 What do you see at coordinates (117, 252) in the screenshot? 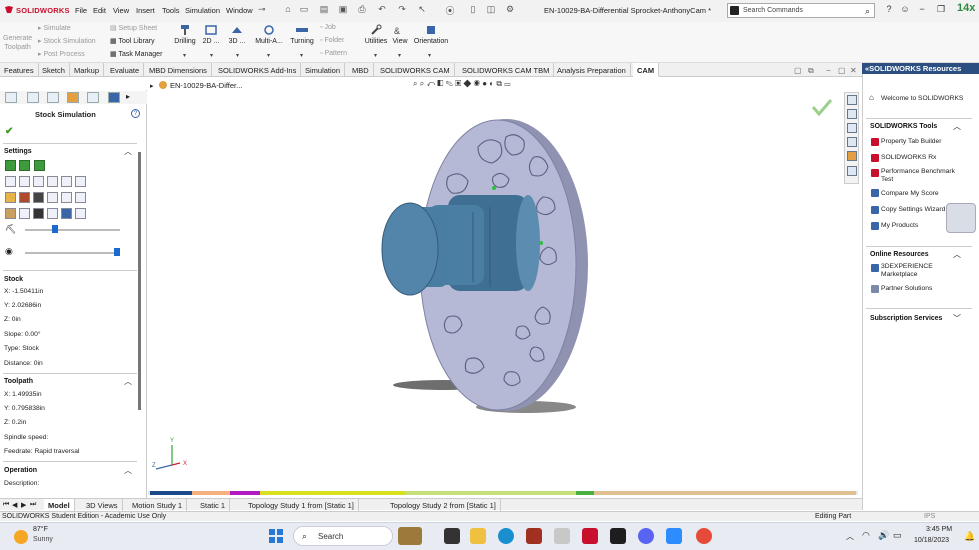
I see `transparency-slider-knob` at bounding box center [117, 252].